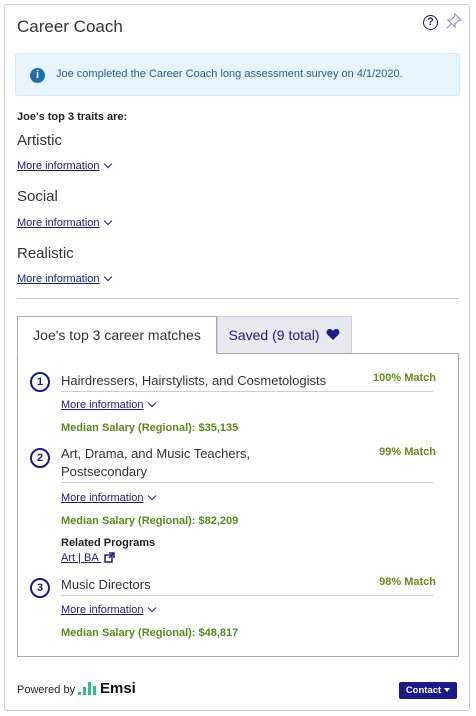 The image size is (476, 716). What do you see at coordinates (454, 21) in the screenshot?
I see `pin-icon` at bounding box center [454, 21].